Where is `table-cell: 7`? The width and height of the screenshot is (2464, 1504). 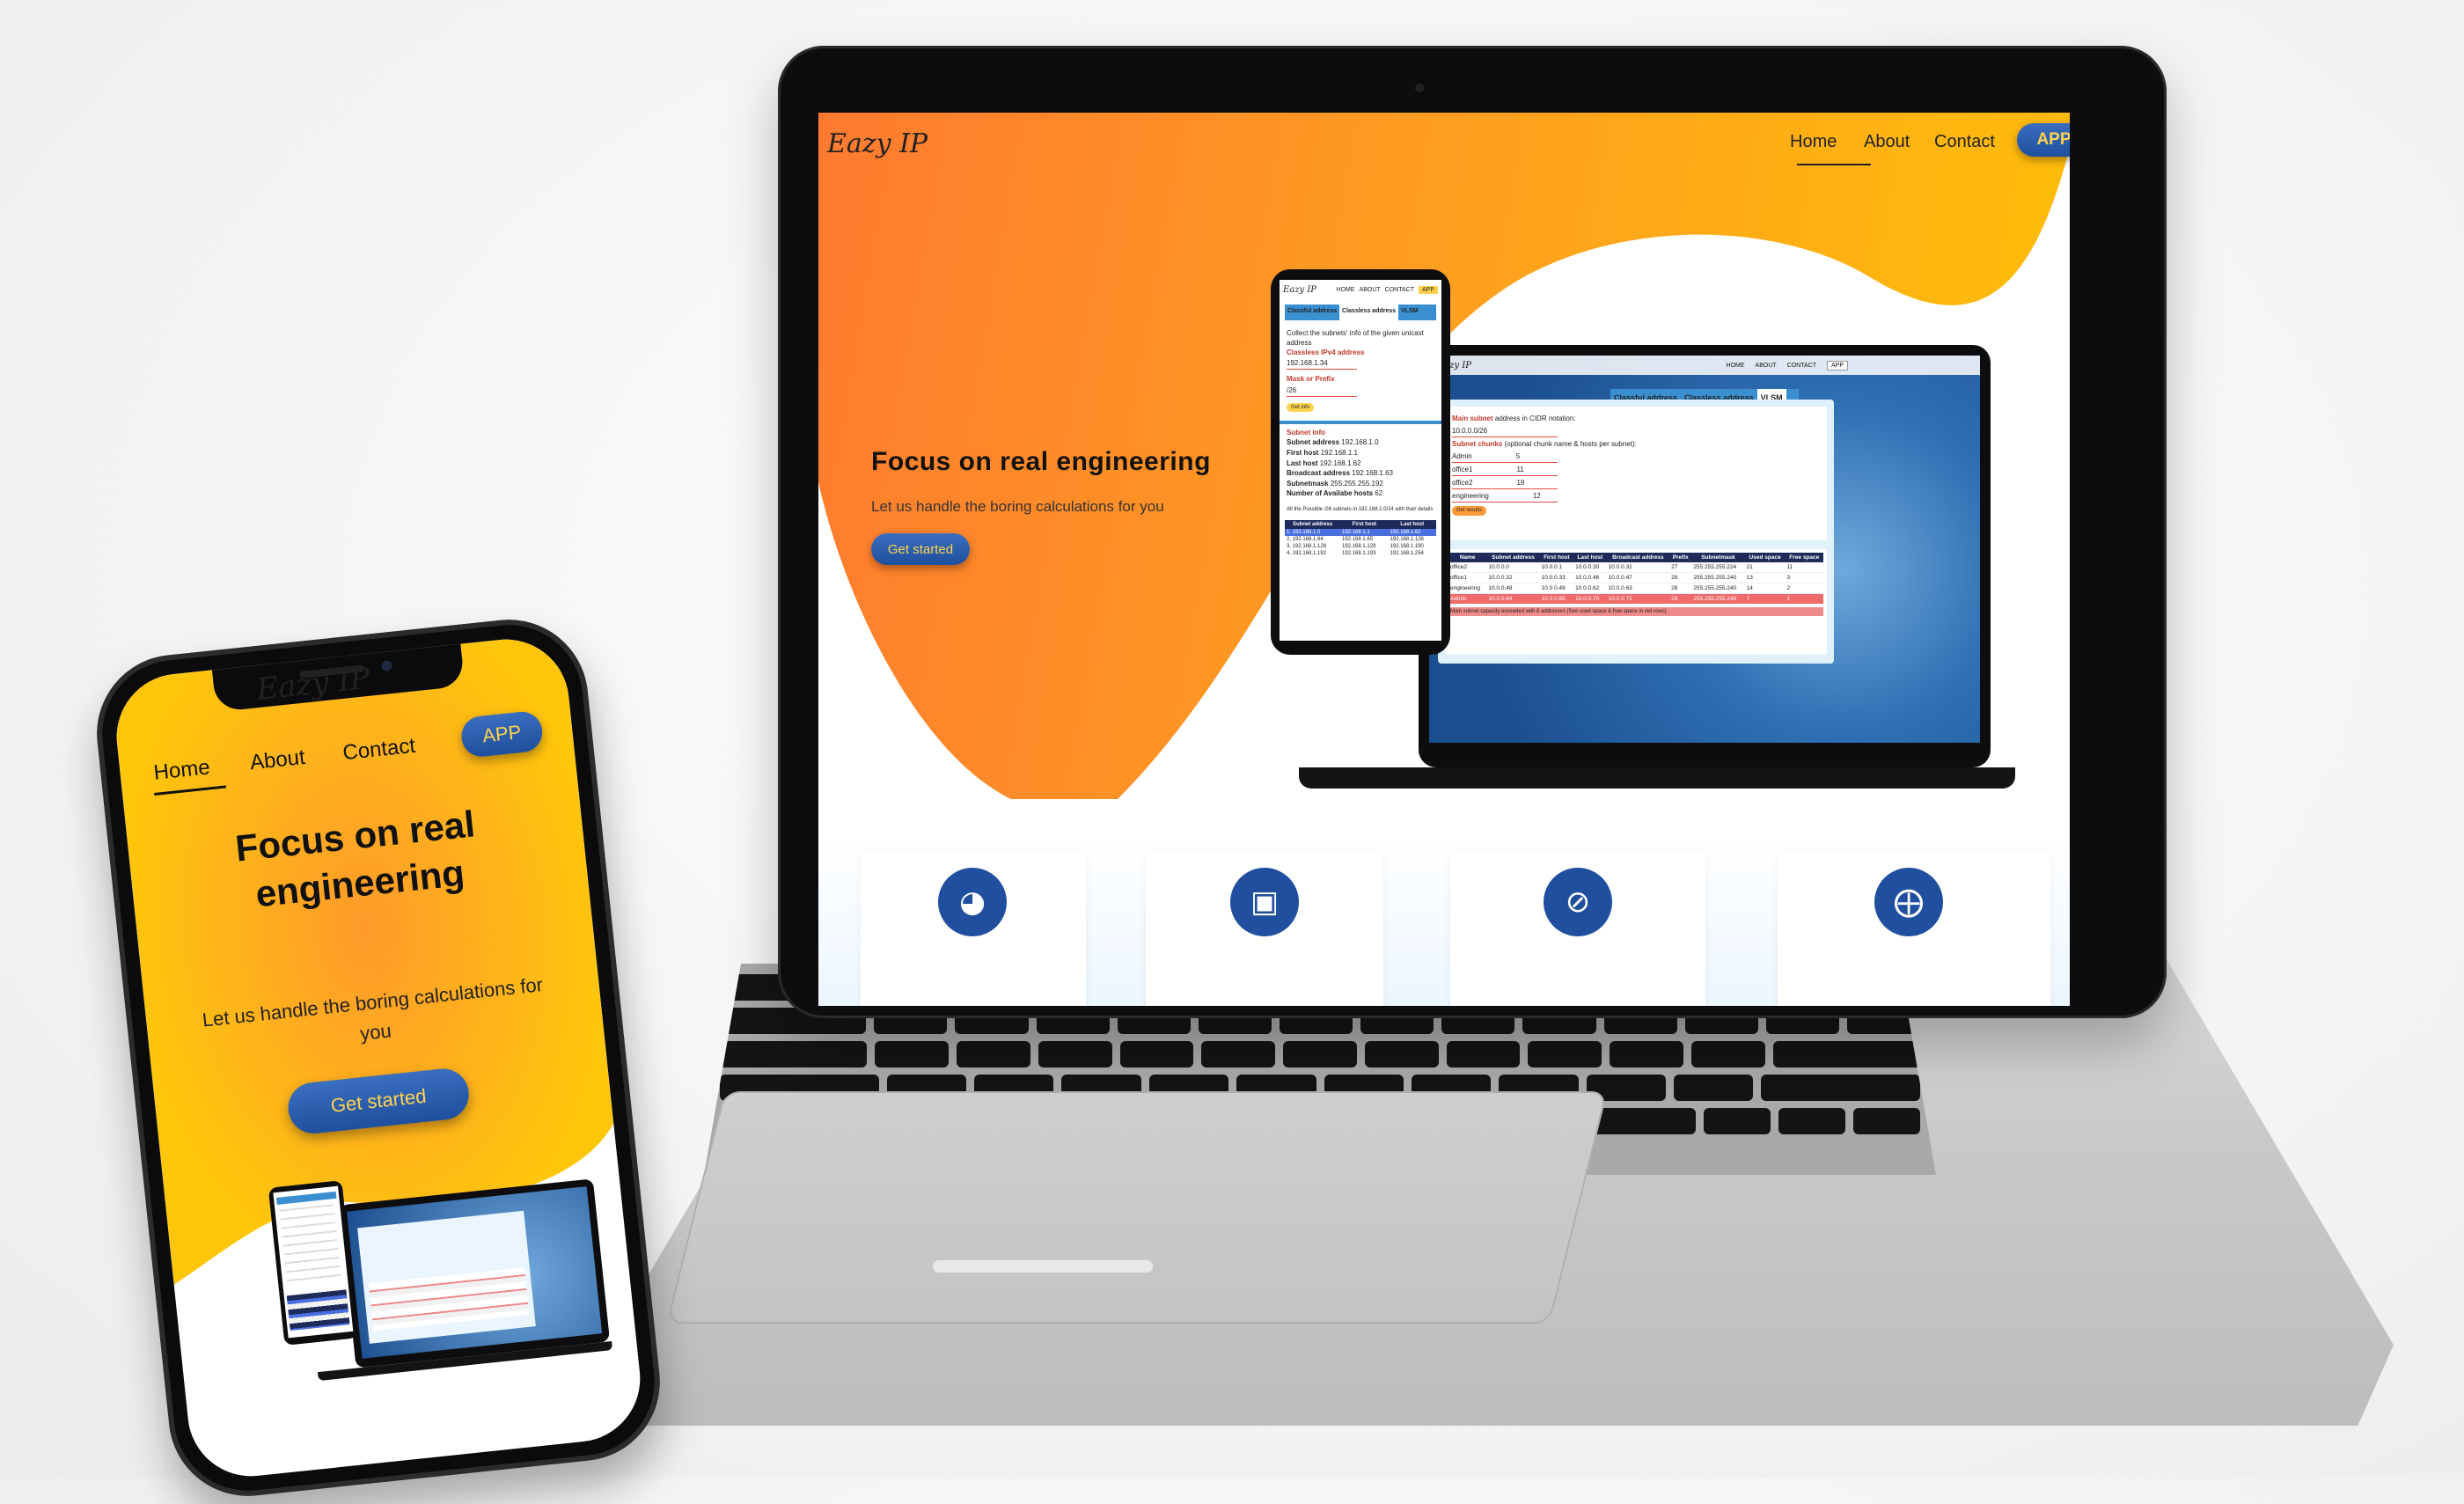
table-cell: 7 is located at coordinates (1765, 599).